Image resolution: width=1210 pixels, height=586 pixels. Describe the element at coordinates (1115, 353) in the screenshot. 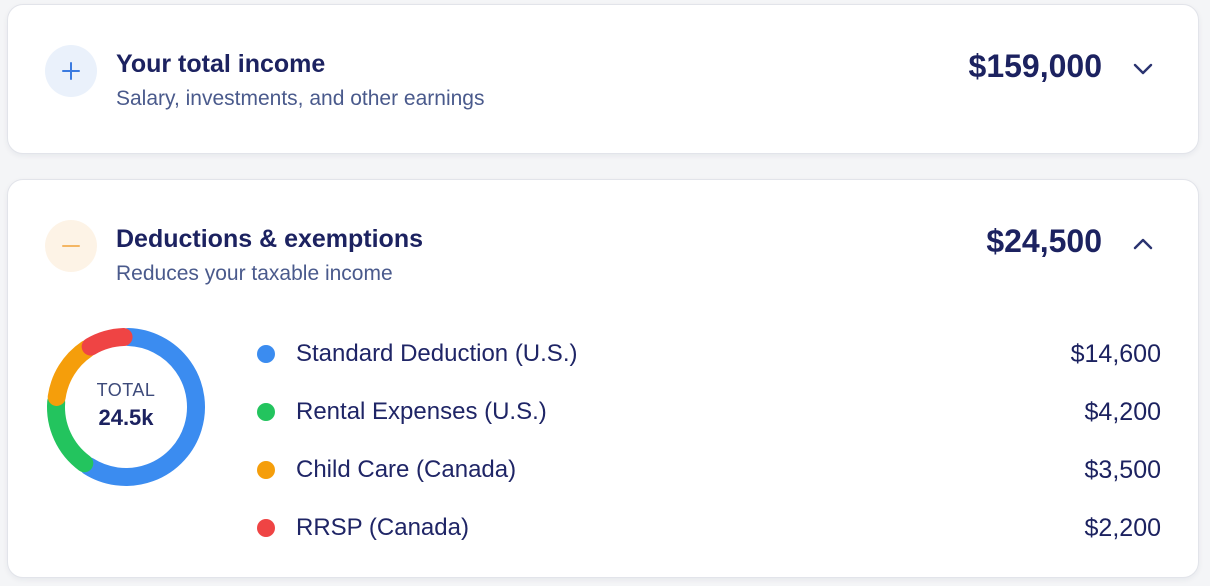

I see `legend-value: $14,600` at that location.